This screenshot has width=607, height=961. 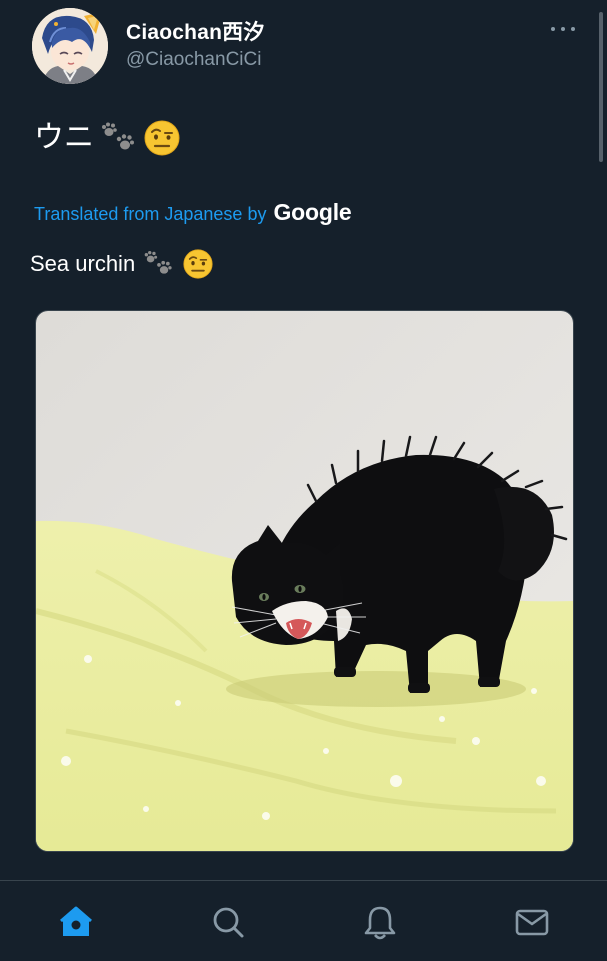 I want to click on messages-icon, so click(x=532, y=922).